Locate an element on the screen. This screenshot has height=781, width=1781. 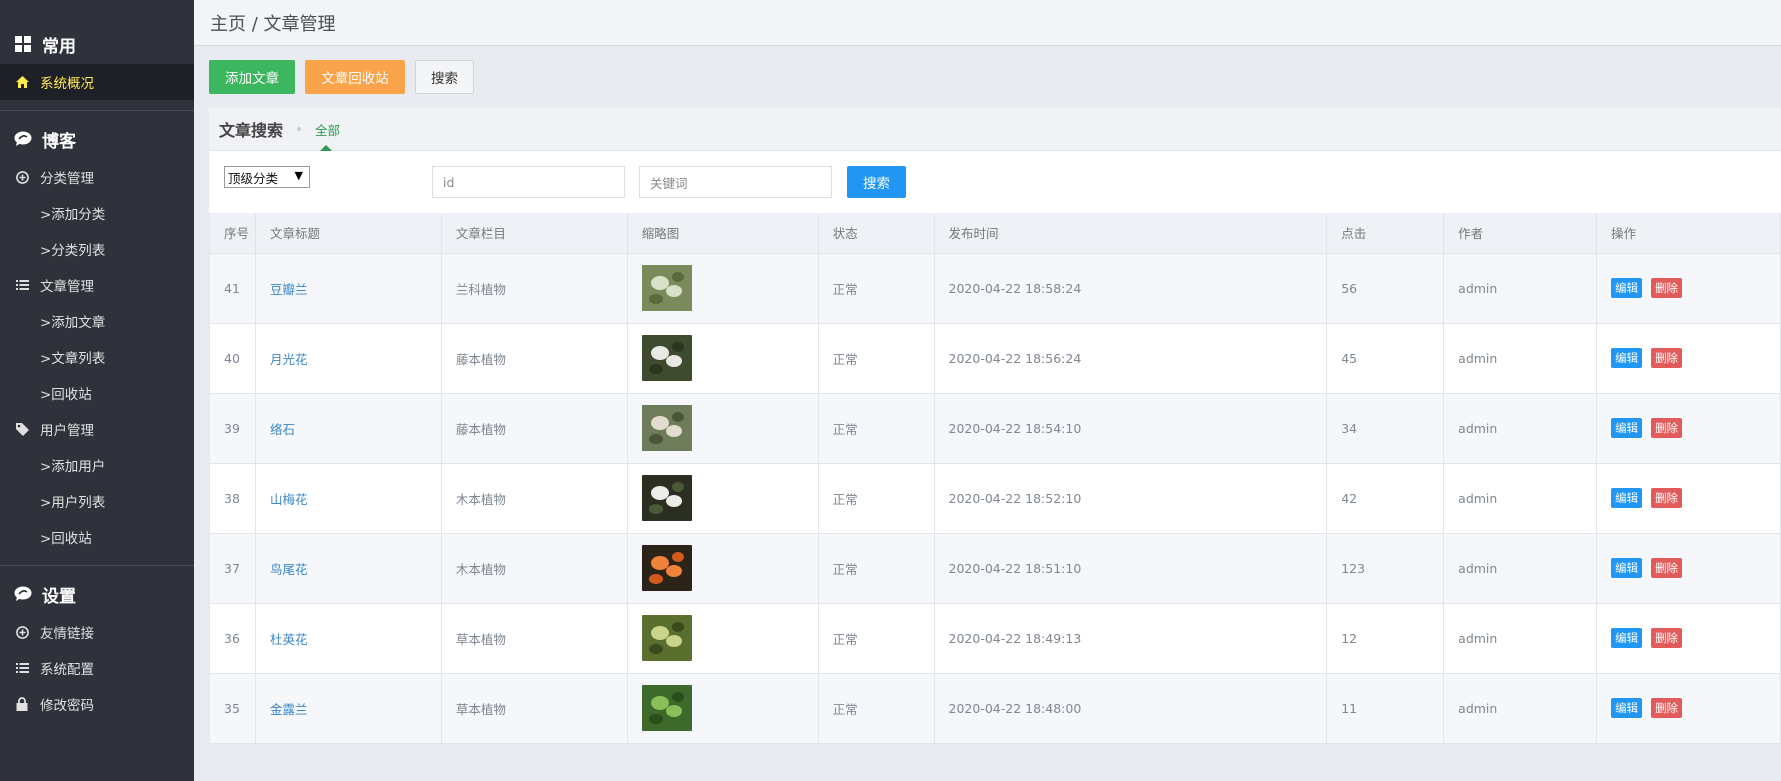
cell-author: admin is located at coordinates (1520, 358).